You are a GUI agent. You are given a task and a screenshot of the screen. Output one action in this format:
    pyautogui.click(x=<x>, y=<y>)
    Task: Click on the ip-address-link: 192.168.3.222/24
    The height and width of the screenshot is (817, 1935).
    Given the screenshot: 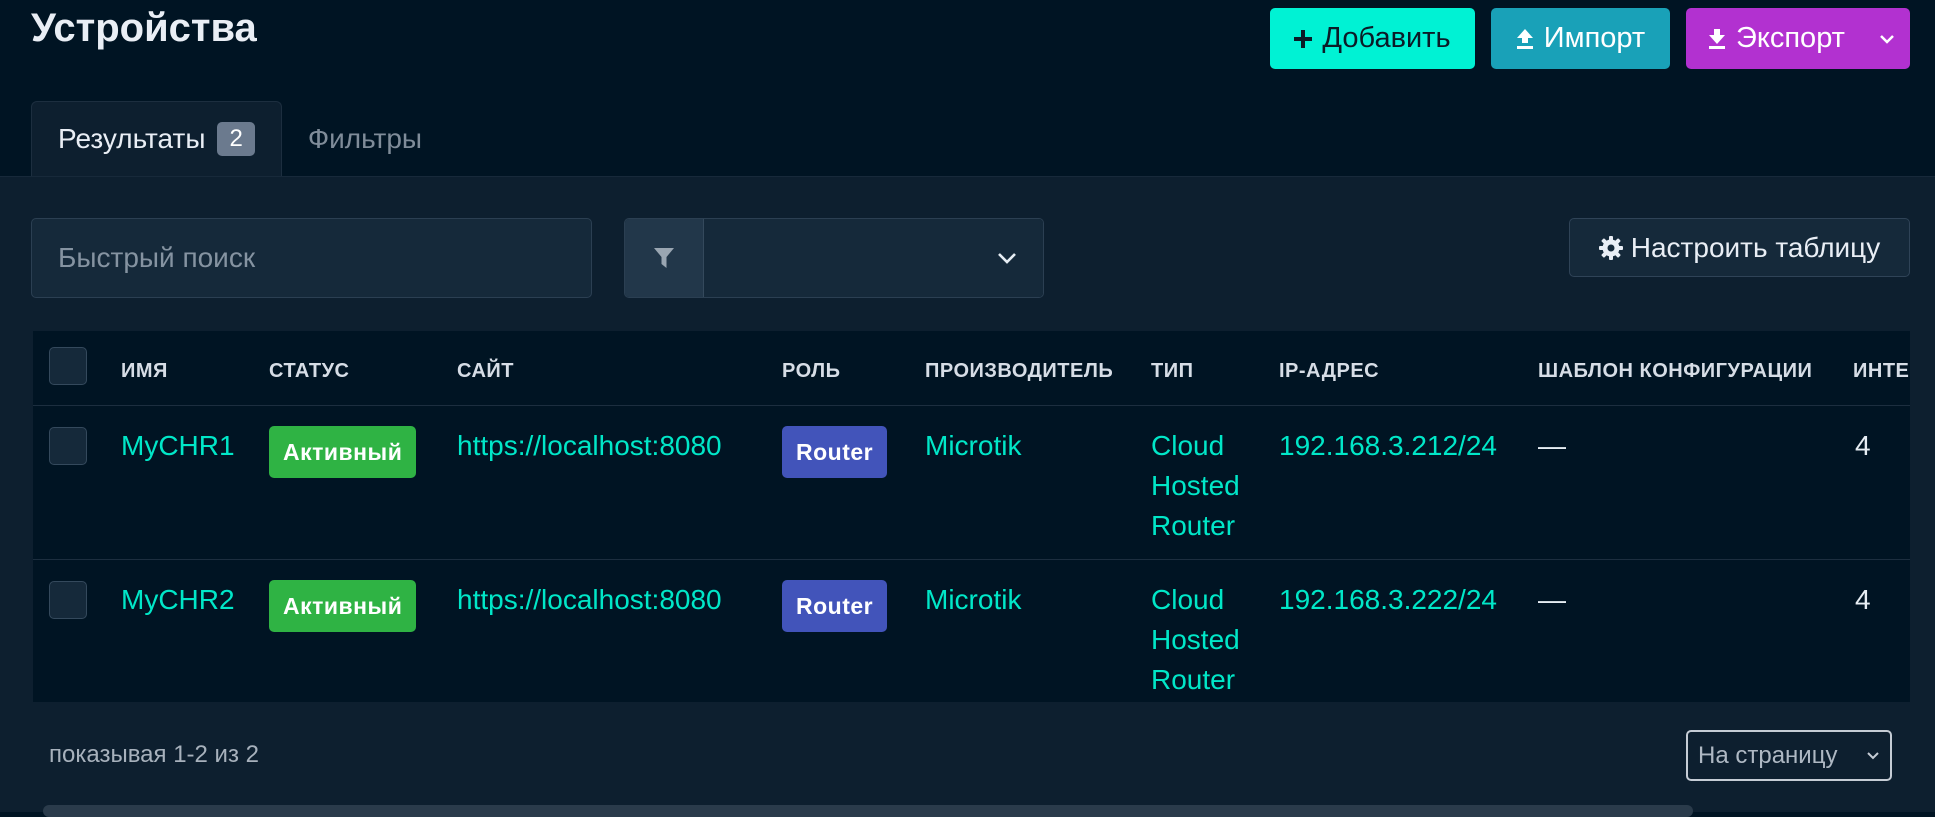 What is the action you would take?
    pyautogui.click(x=1388, y=600)
    